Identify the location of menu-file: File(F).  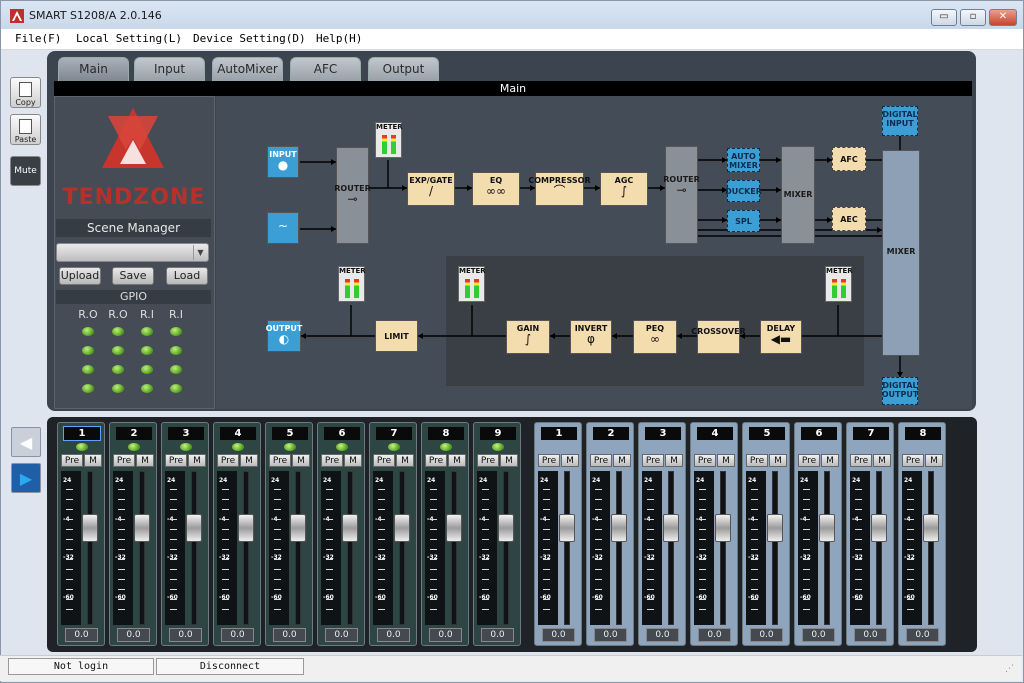
(38, 38).